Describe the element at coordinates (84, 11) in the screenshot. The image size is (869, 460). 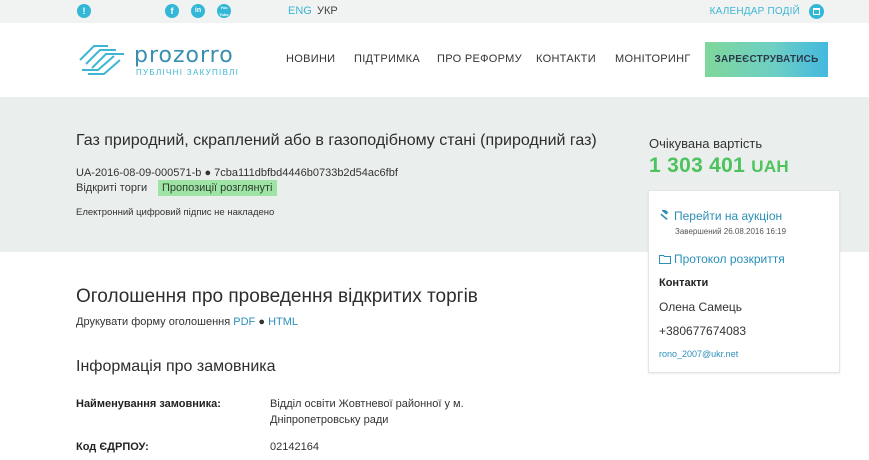
I see `info-icon: !` at that location.